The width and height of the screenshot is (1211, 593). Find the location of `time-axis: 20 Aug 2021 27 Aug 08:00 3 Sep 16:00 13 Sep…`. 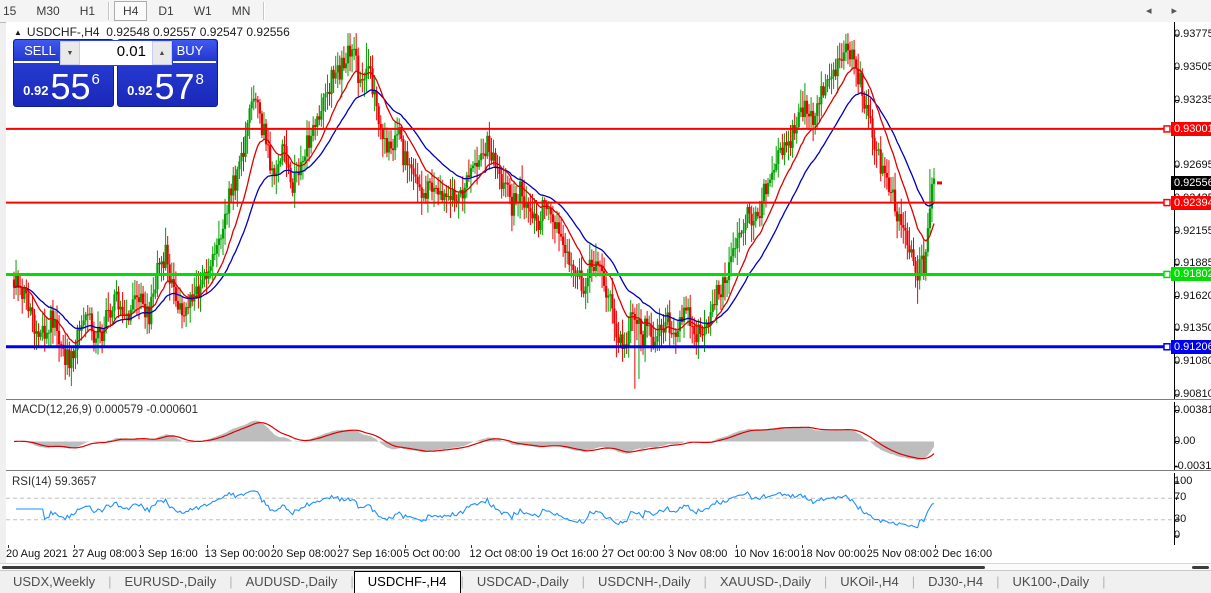

time-axis: 20 Aug 2021 27 Aug 08:00 3 Sep 16:00 13 Sep… is located at coordinates (608, 554).